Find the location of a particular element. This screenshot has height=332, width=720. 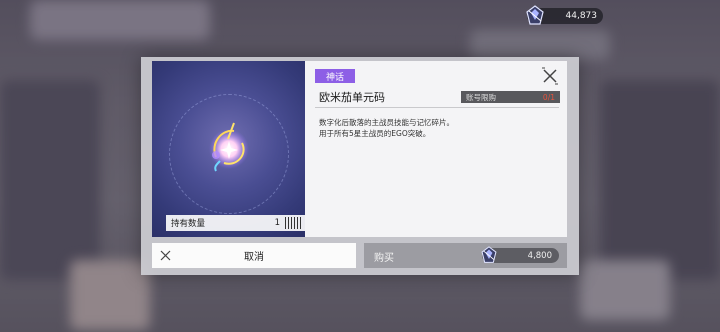

currency-display: 44,873 is located at coordinates (564, 15).